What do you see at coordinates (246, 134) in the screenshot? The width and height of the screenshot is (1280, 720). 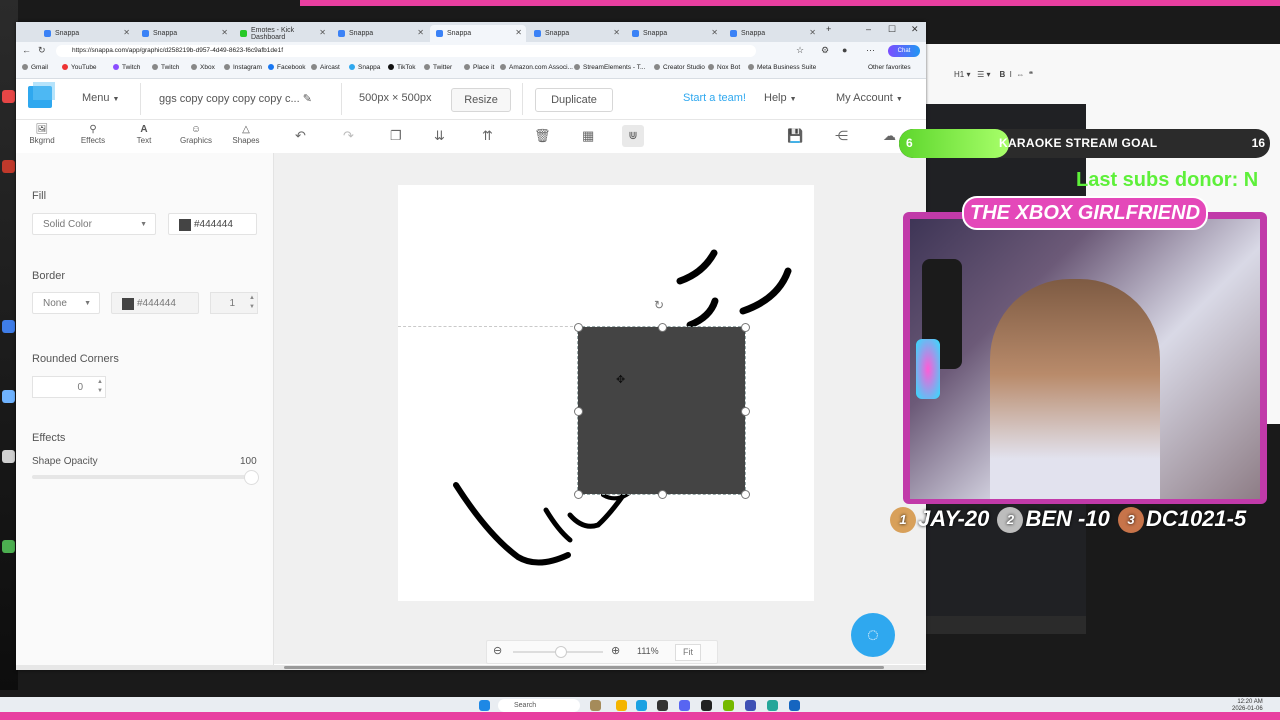 I see `tool-shapes: △ Shapes` at bounding box center [246, 134].